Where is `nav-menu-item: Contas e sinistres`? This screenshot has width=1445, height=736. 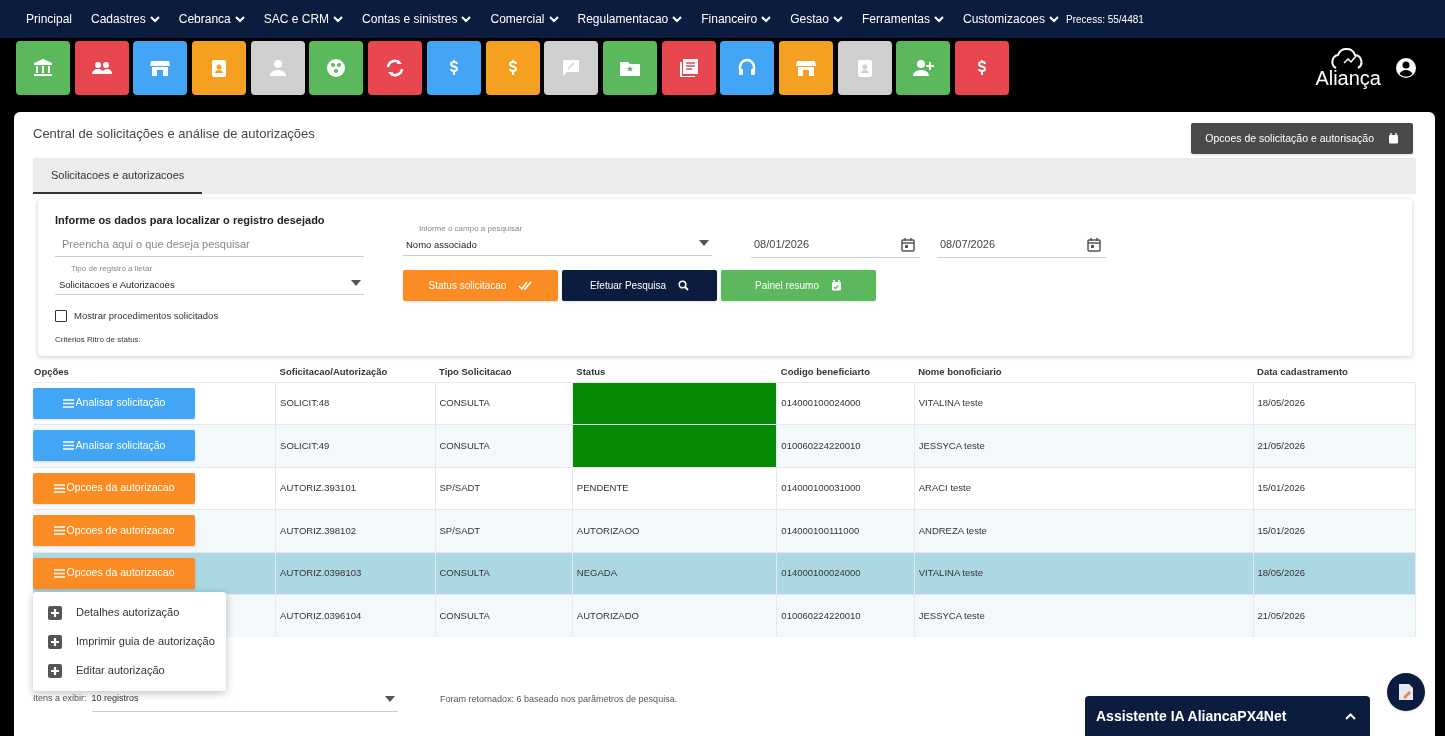
nav-menu-item: Contas e sinistres is located at coordinates (417, 19).